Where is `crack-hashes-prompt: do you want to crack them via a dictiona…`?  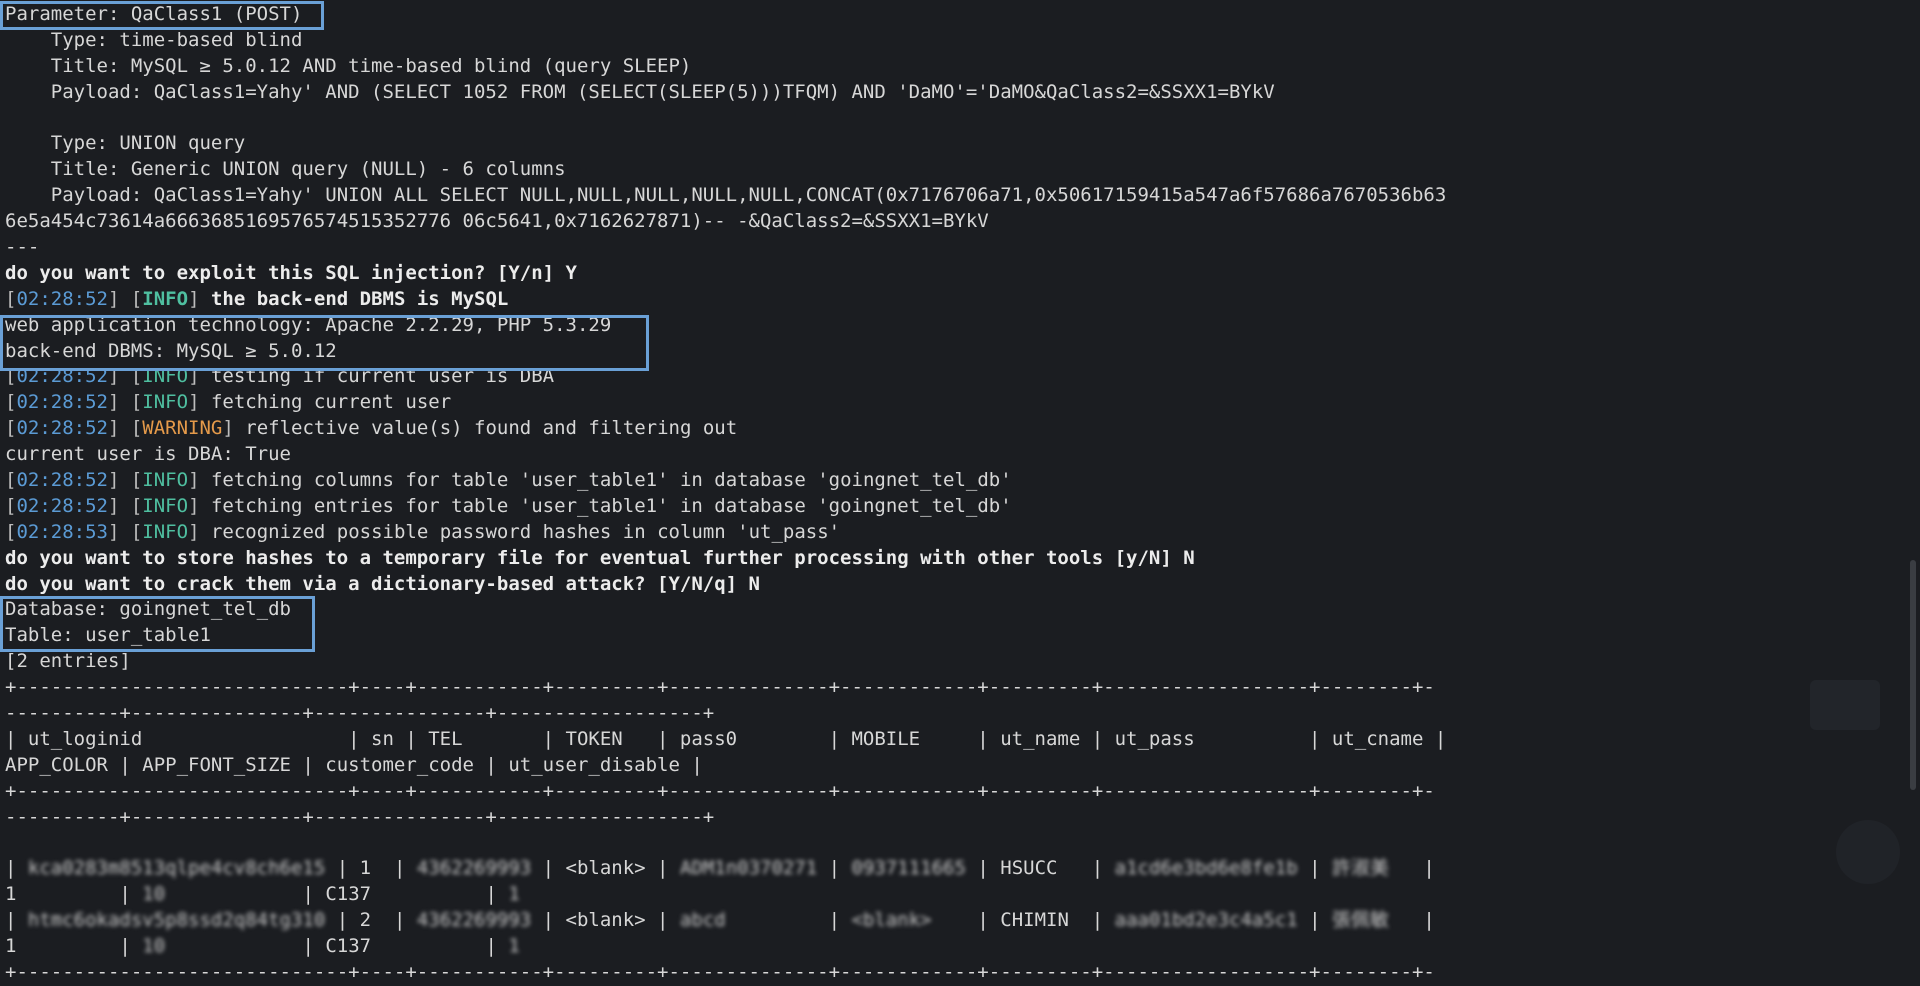
crack-hashes-prompt: do you want to crack them via a dictiona… is located at coordinates (382, 583).